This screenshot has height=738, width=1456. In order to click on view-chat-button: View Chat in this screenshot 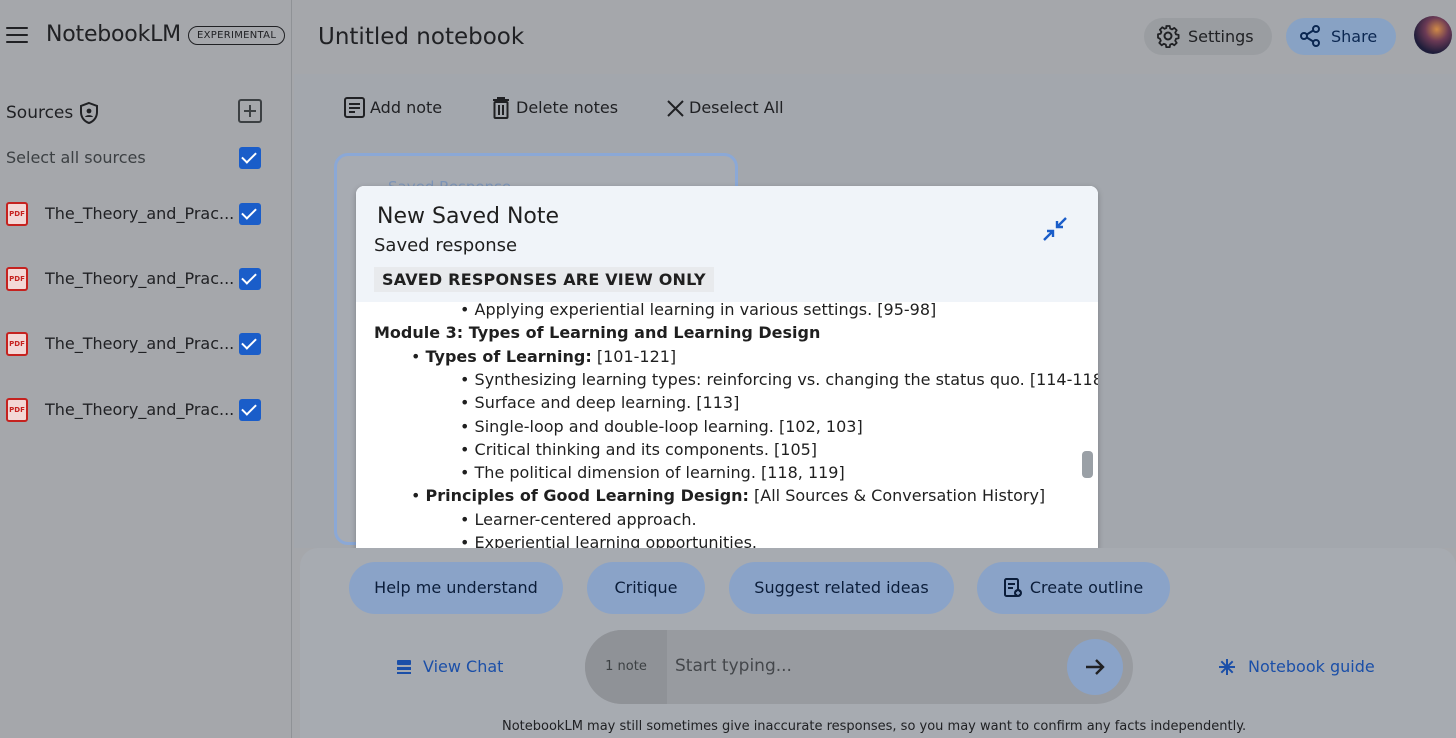, I will do `click(451, 667)`.